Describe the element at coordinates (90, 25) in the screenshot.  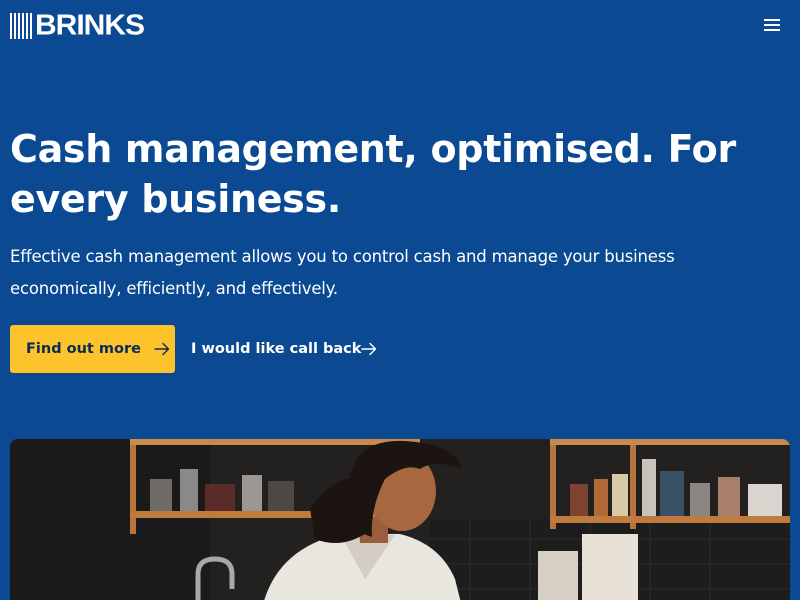
I see `logo-wordmark: BRINKS` at that location.